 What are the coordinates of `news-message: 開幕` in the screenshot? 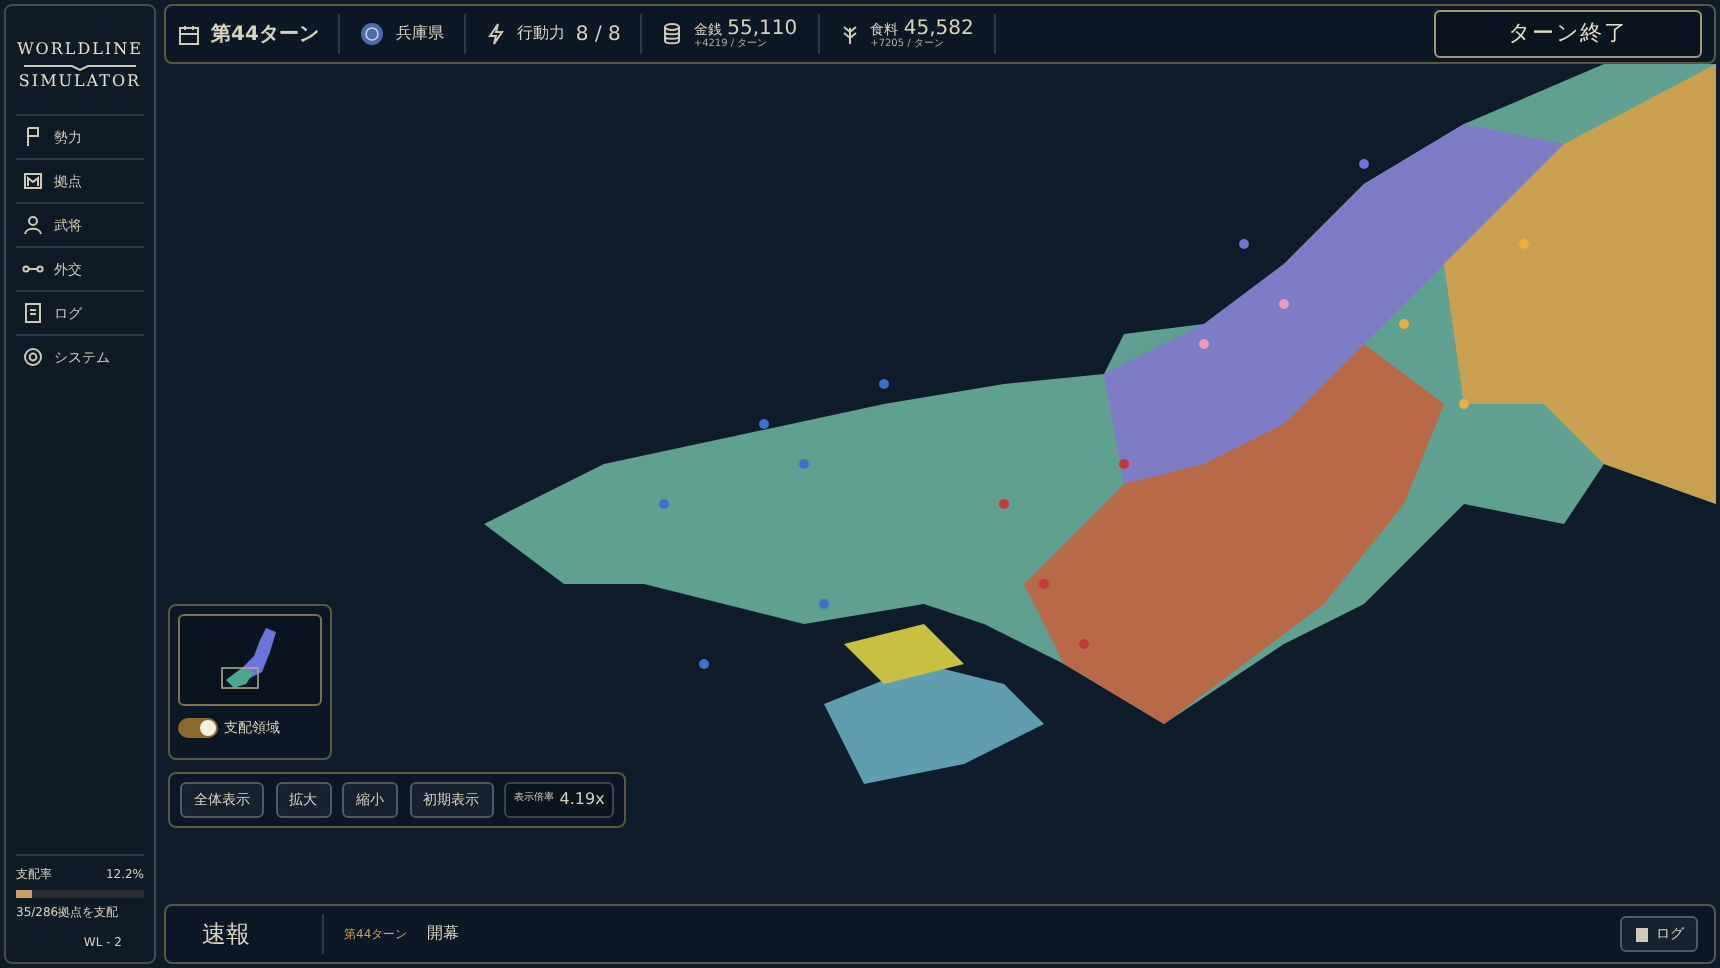 It's located at (443, 934).